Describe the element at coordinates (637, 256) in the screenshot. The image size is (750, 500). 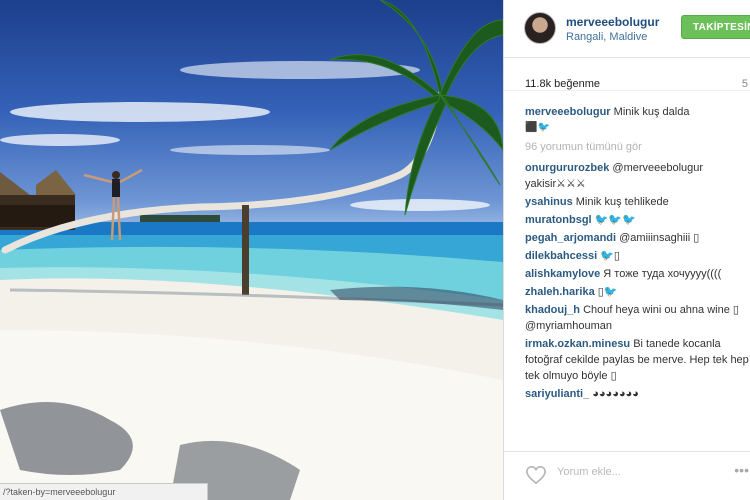
I see `list-item: dilekbahcessi 🐦▯` at that location.